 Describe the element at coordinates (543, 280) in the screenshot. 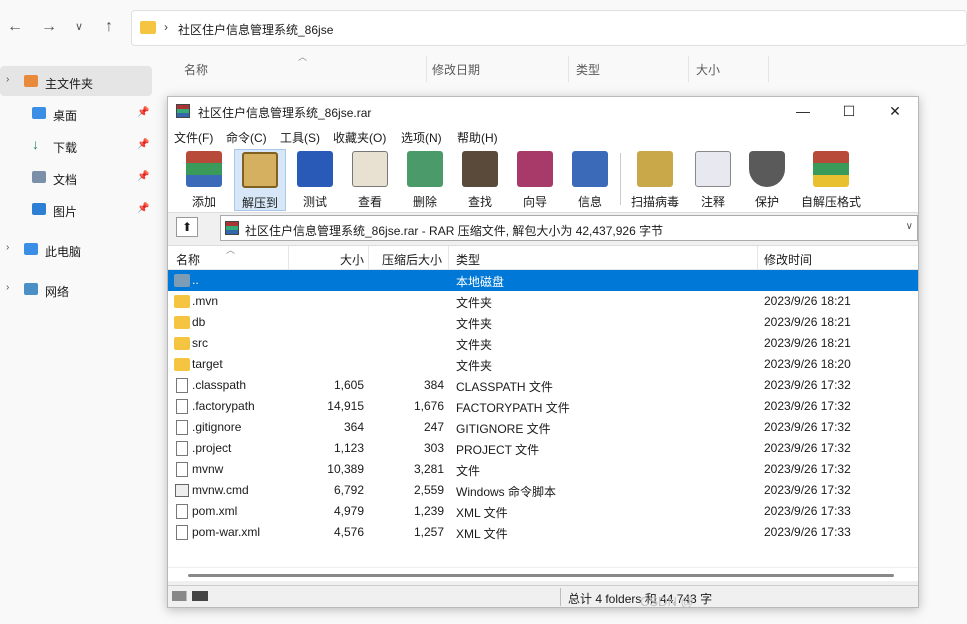

I see `table-row: .. 本地磁盘` at that location.